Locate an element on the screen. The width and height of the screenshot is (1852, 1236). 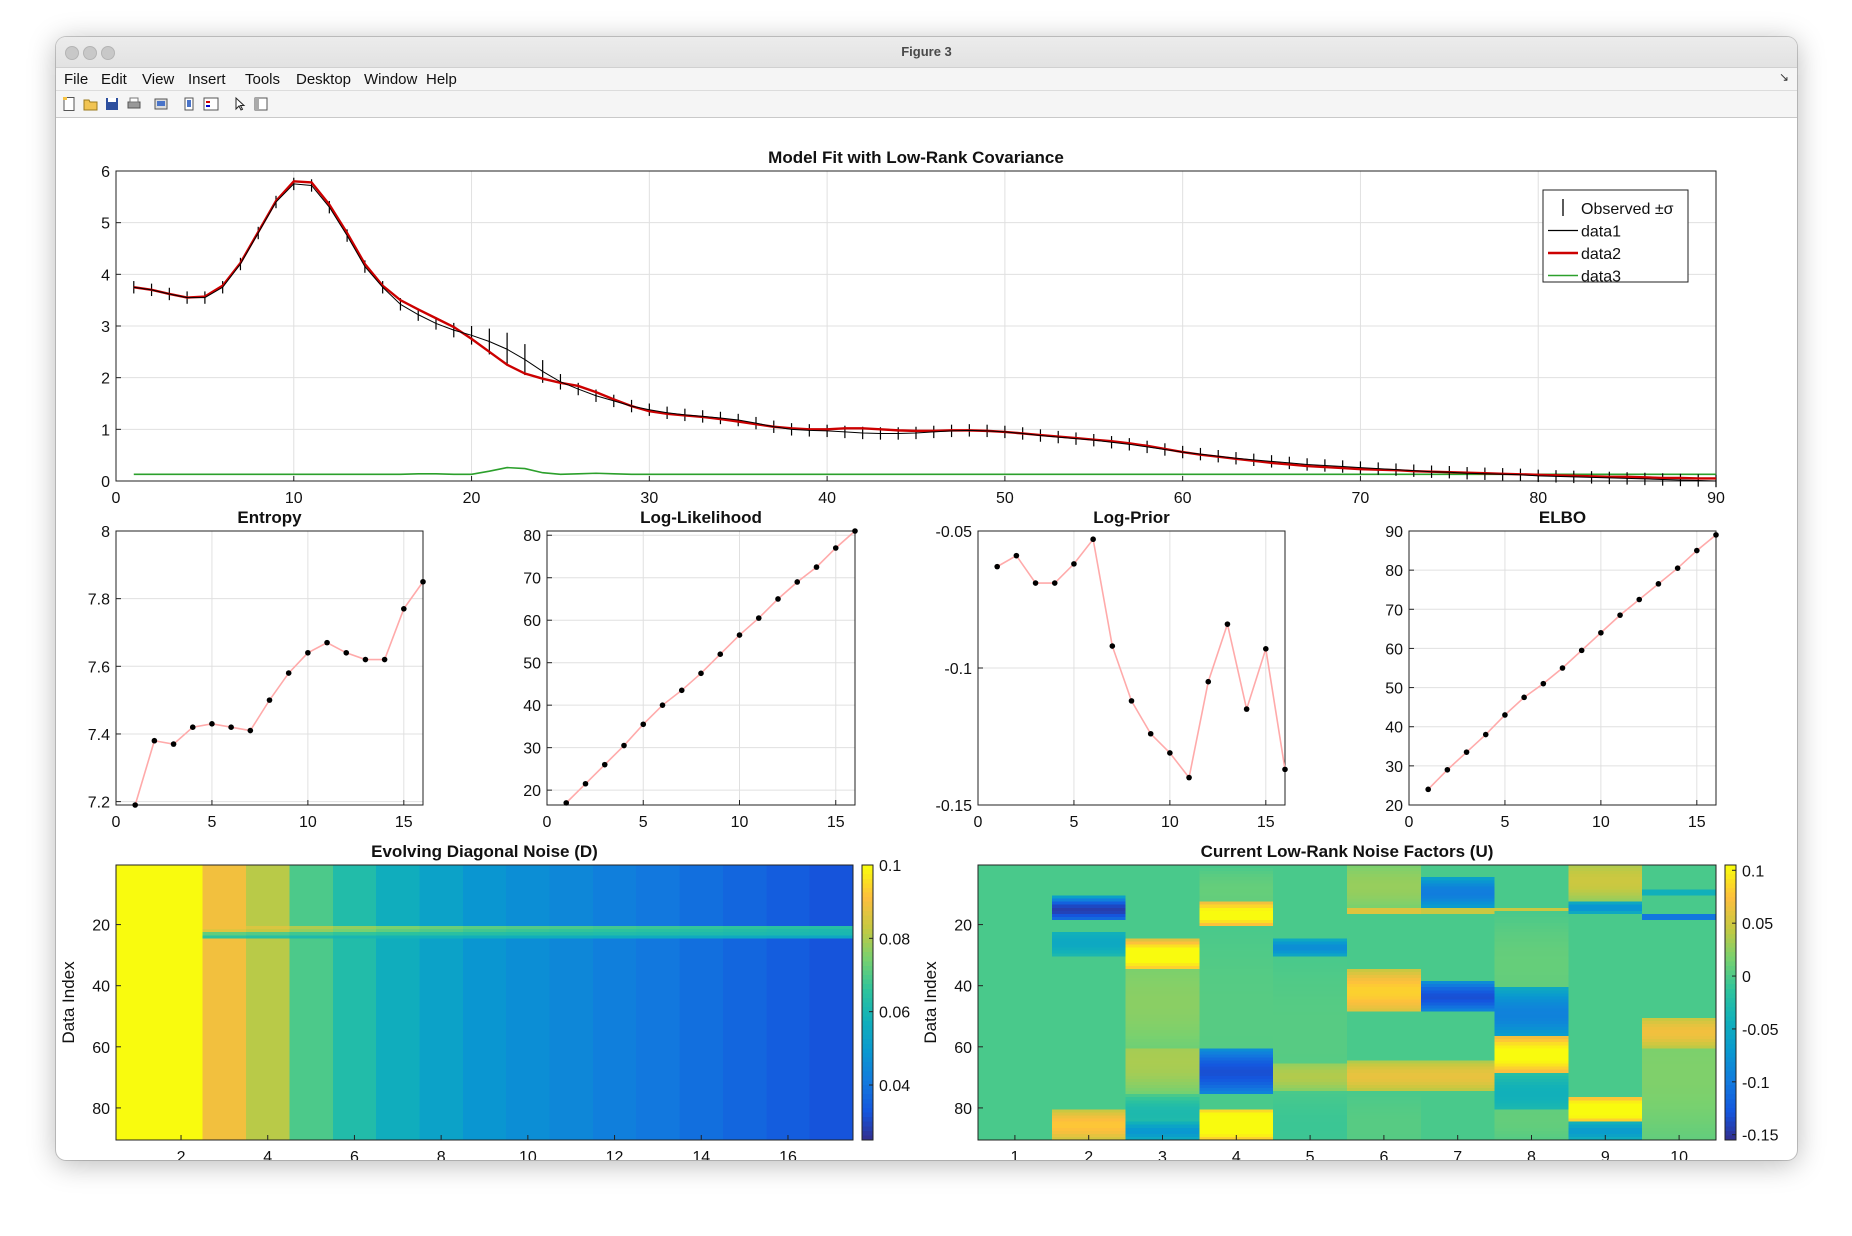
window-title: Figure 3 is located at coordinates (926, 51).